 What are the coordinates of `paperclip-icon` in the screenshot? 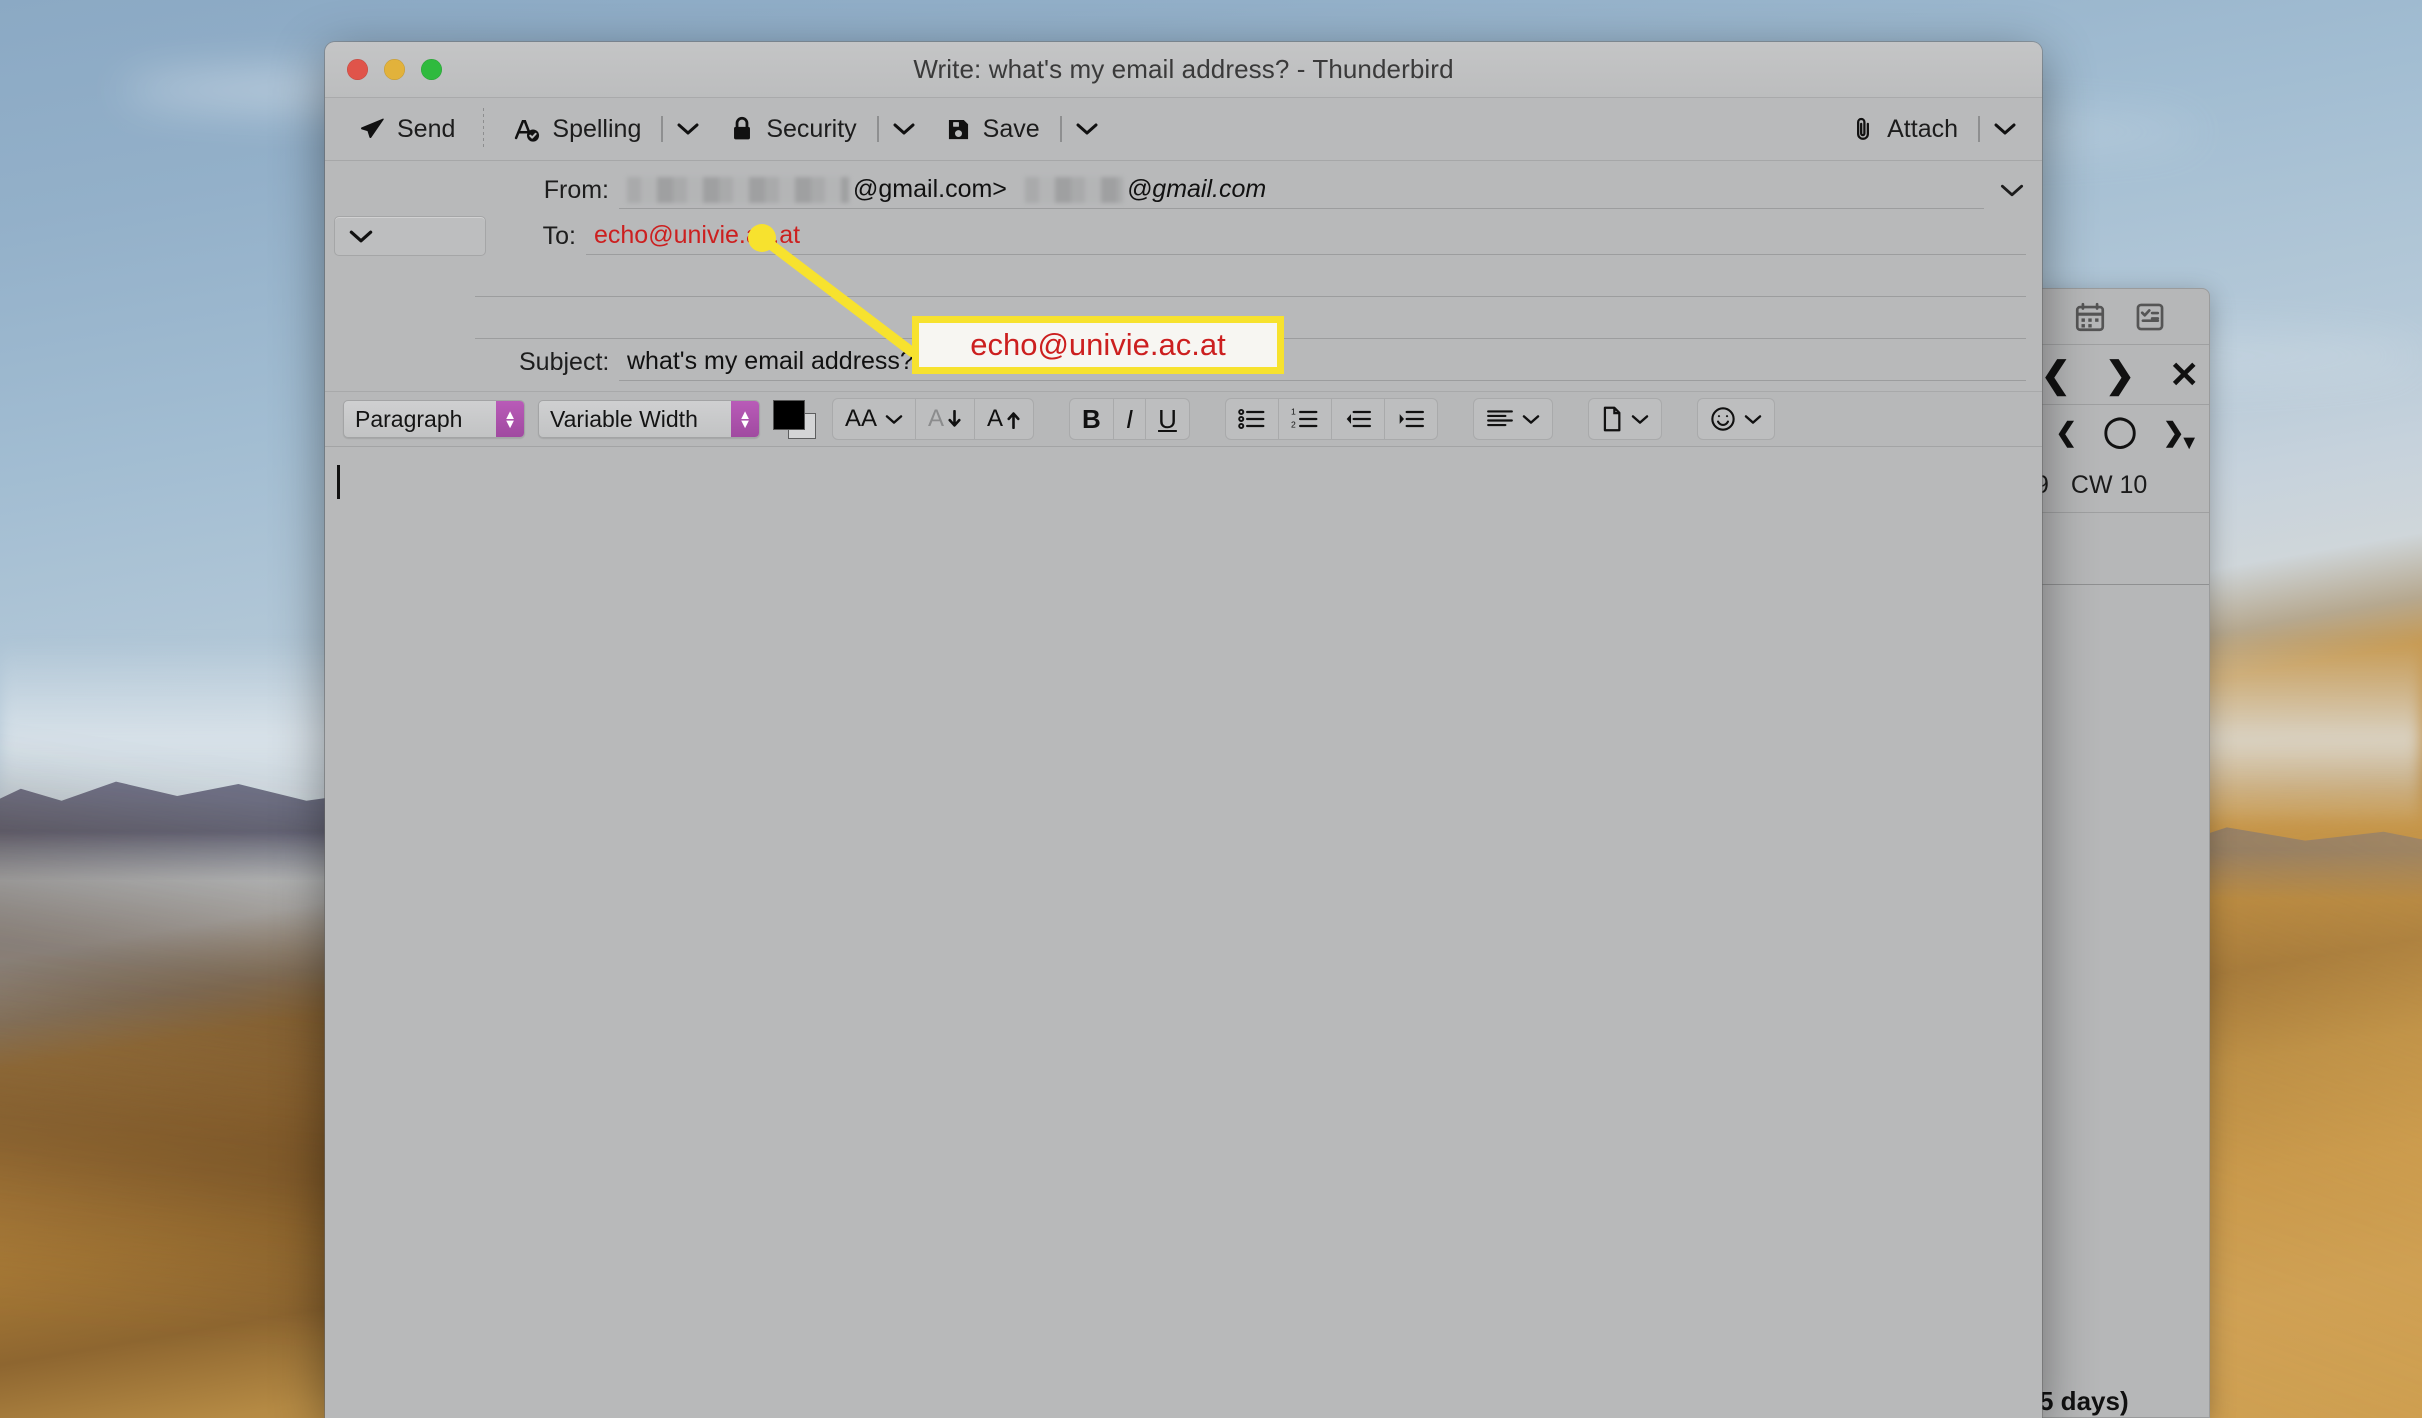 It's located at (1863, 129).